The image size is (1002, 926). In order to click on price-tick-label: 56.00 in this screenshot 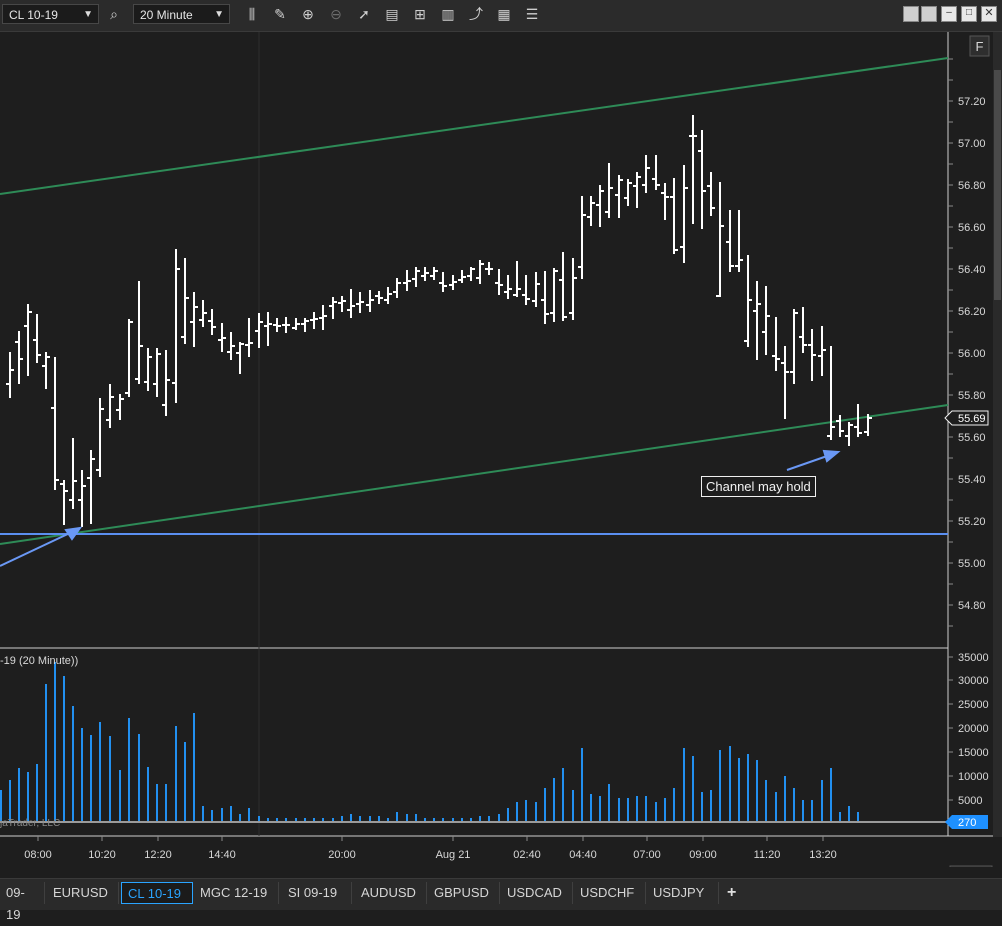, I will do `click(972, 354)`.